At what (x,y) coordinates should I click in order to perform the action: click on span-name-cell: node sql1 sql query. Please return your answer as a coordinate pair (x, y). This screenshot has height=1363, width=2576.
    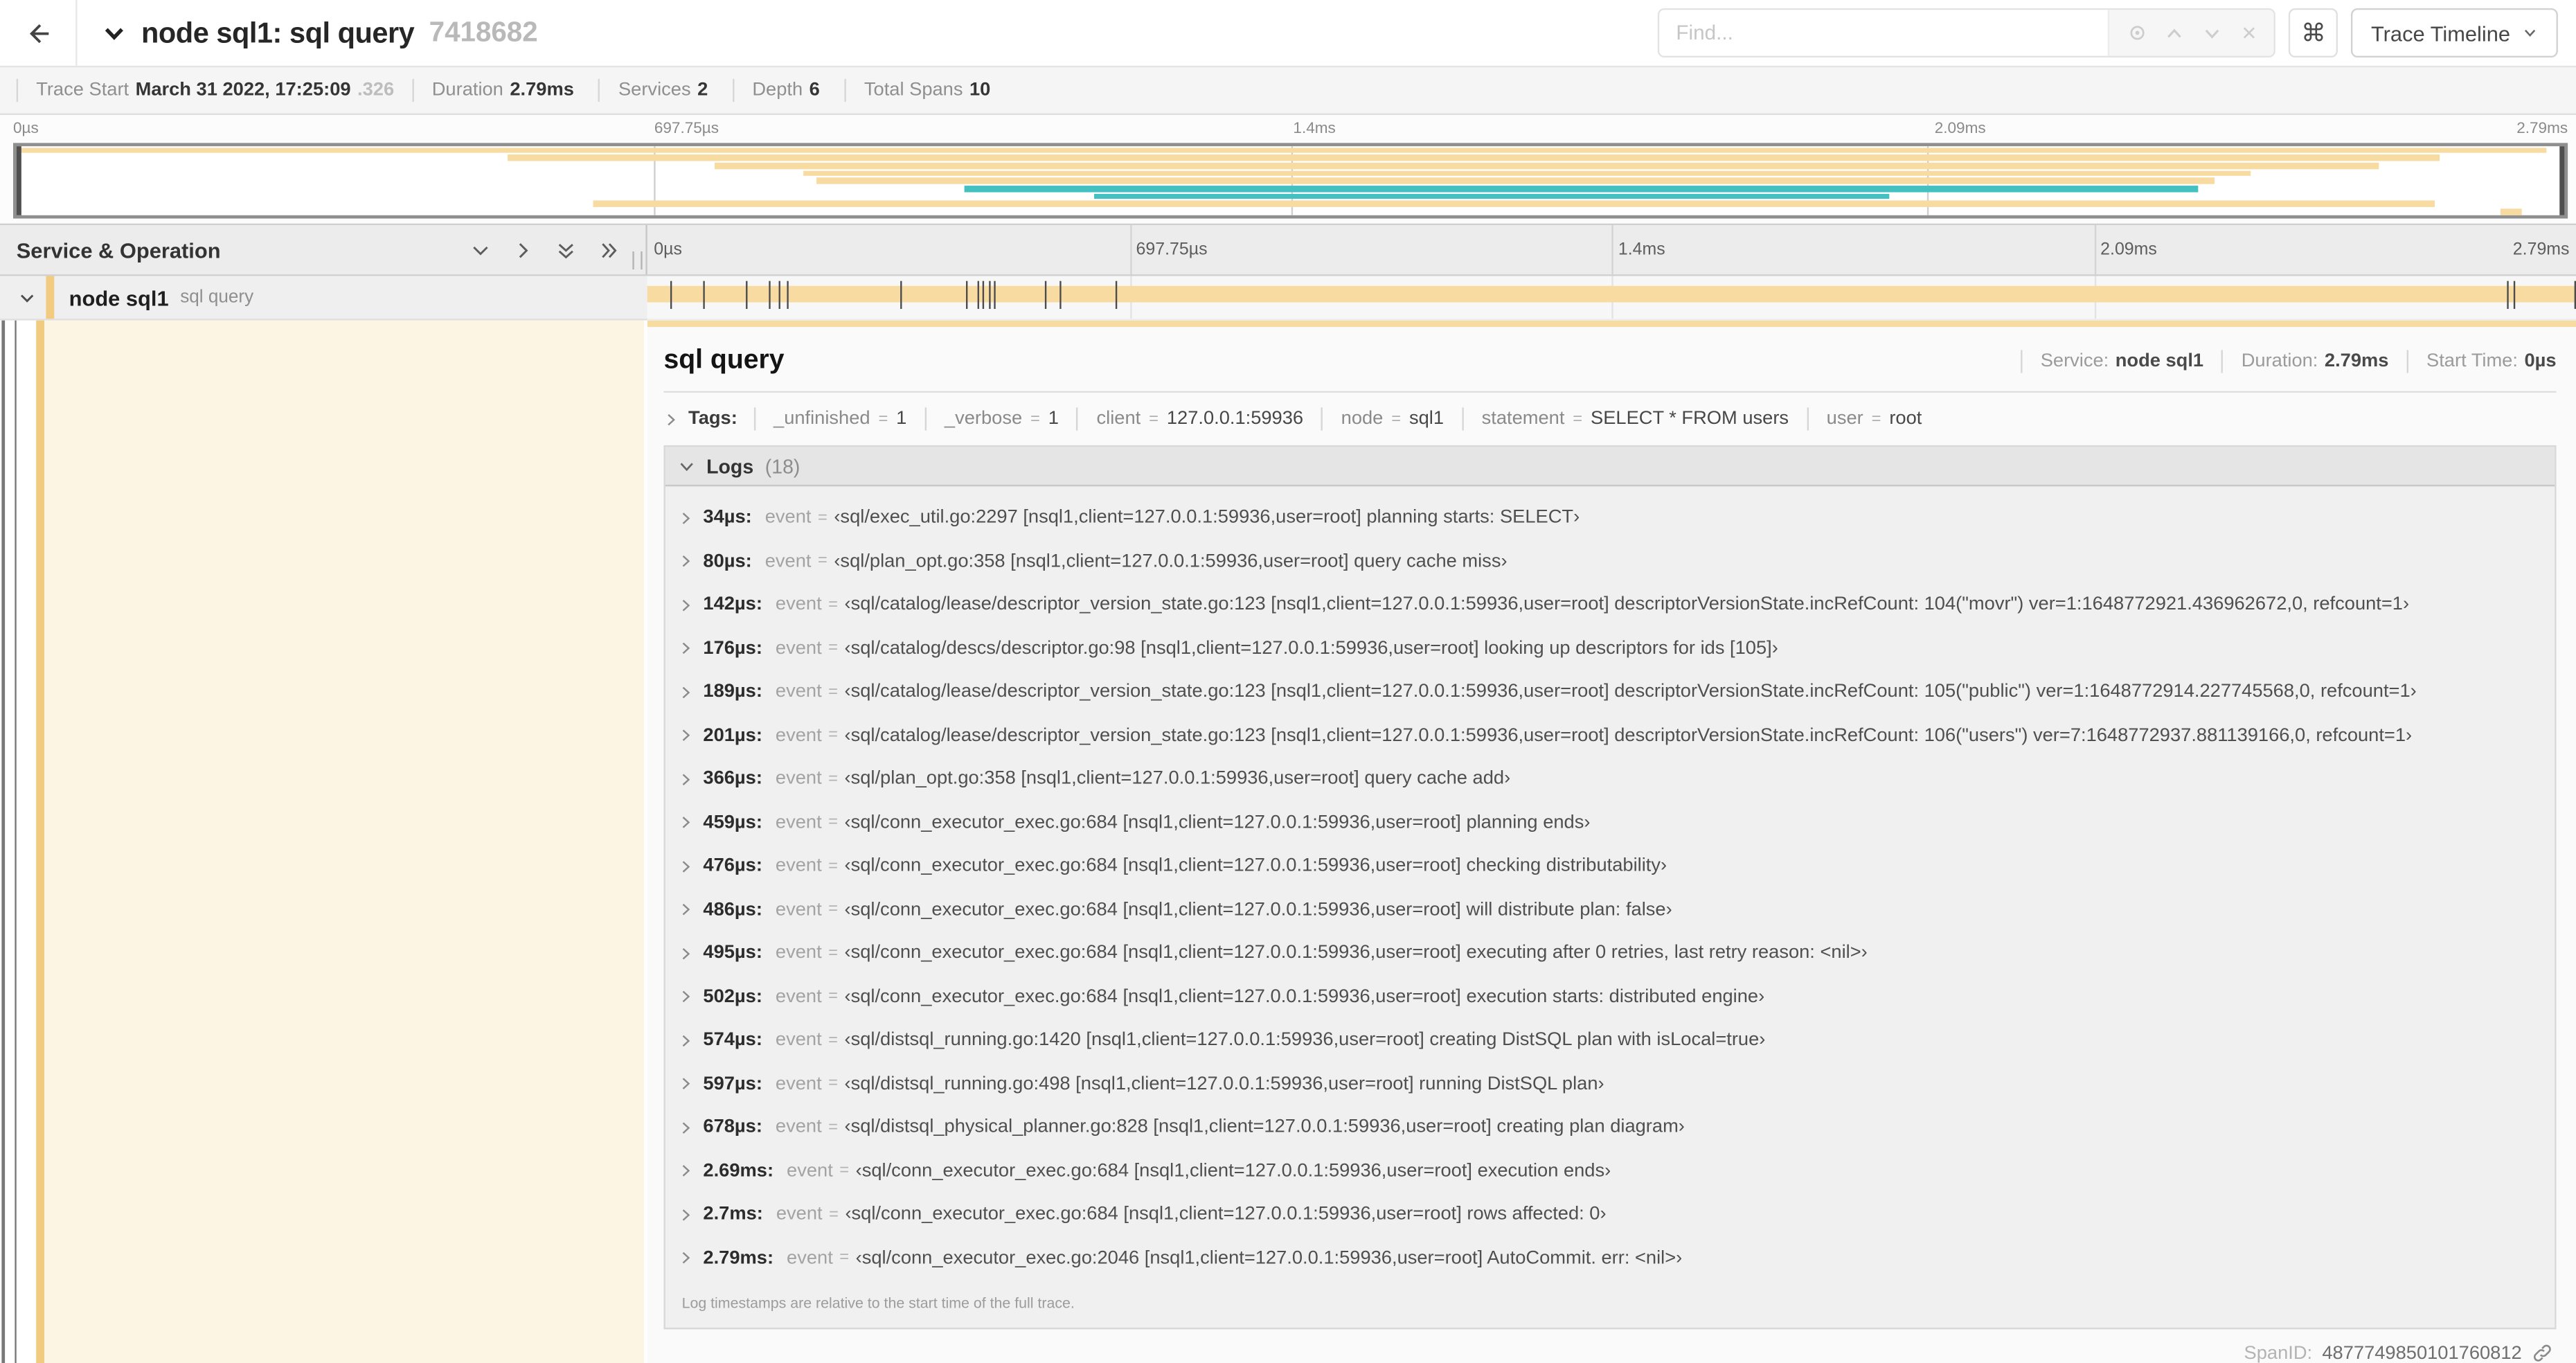
    Looking at the image, I should click on (323, 298).